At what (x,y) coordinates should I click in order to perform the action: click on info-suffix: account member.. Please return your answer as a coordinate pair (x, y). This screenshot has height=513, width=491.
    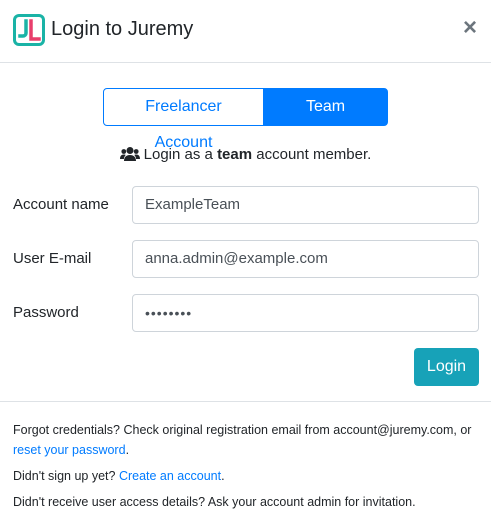
    Looking at the image, I should click on (314, 154).